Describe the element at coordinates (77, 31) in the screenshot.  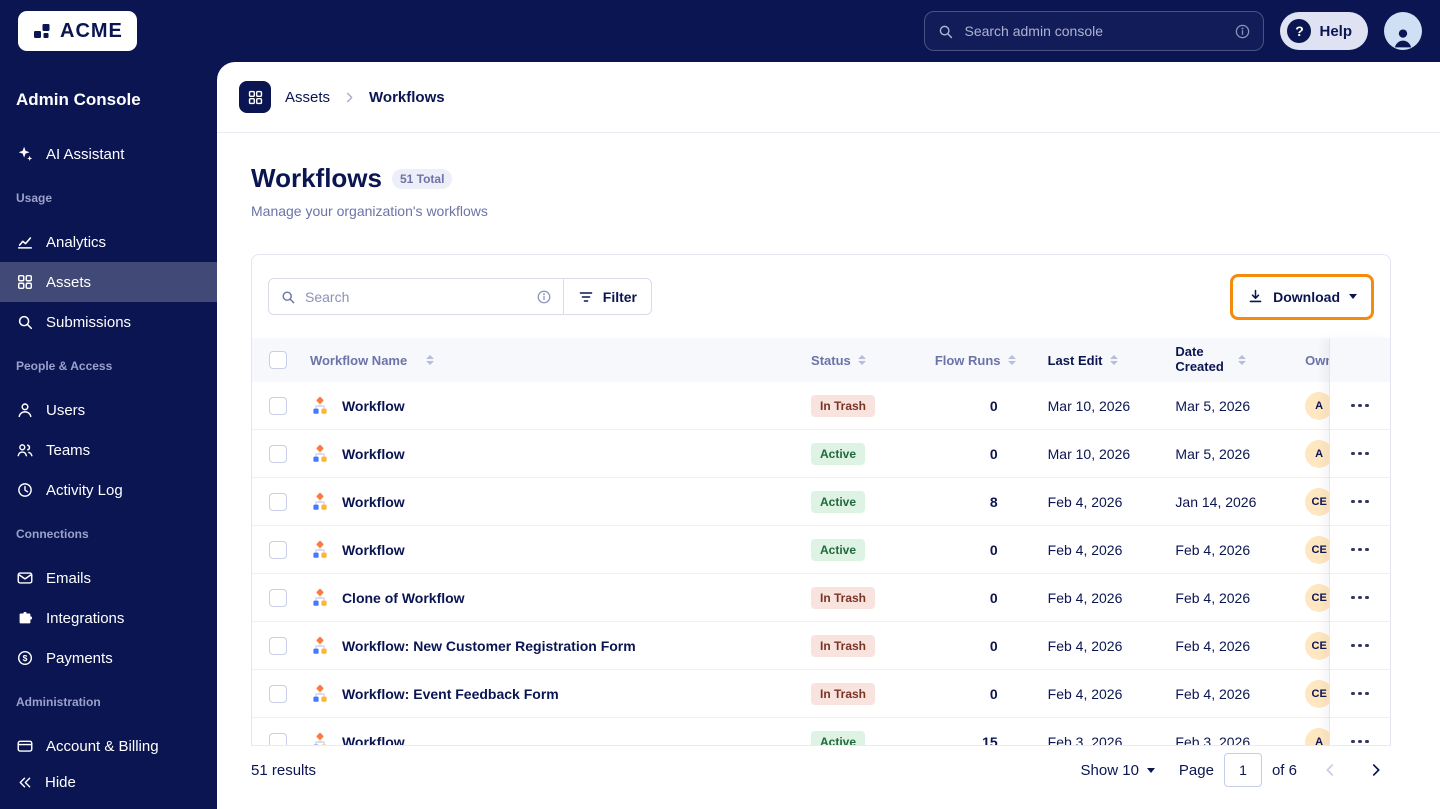
I see `acme-logo: ACME` at that location.